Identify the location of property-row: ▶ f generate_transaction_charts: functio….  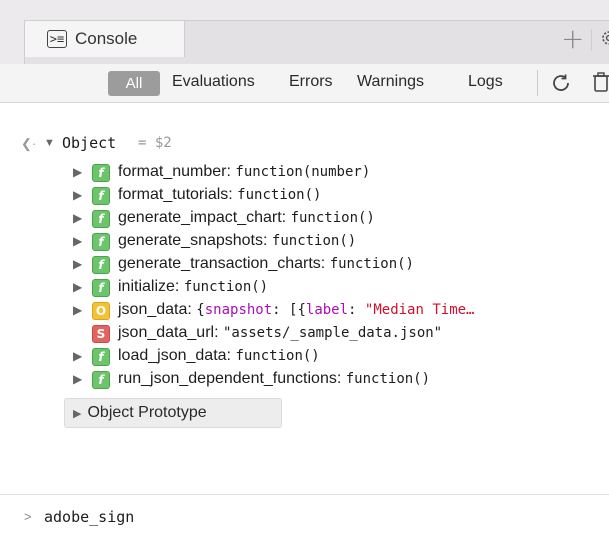
(304, 265).